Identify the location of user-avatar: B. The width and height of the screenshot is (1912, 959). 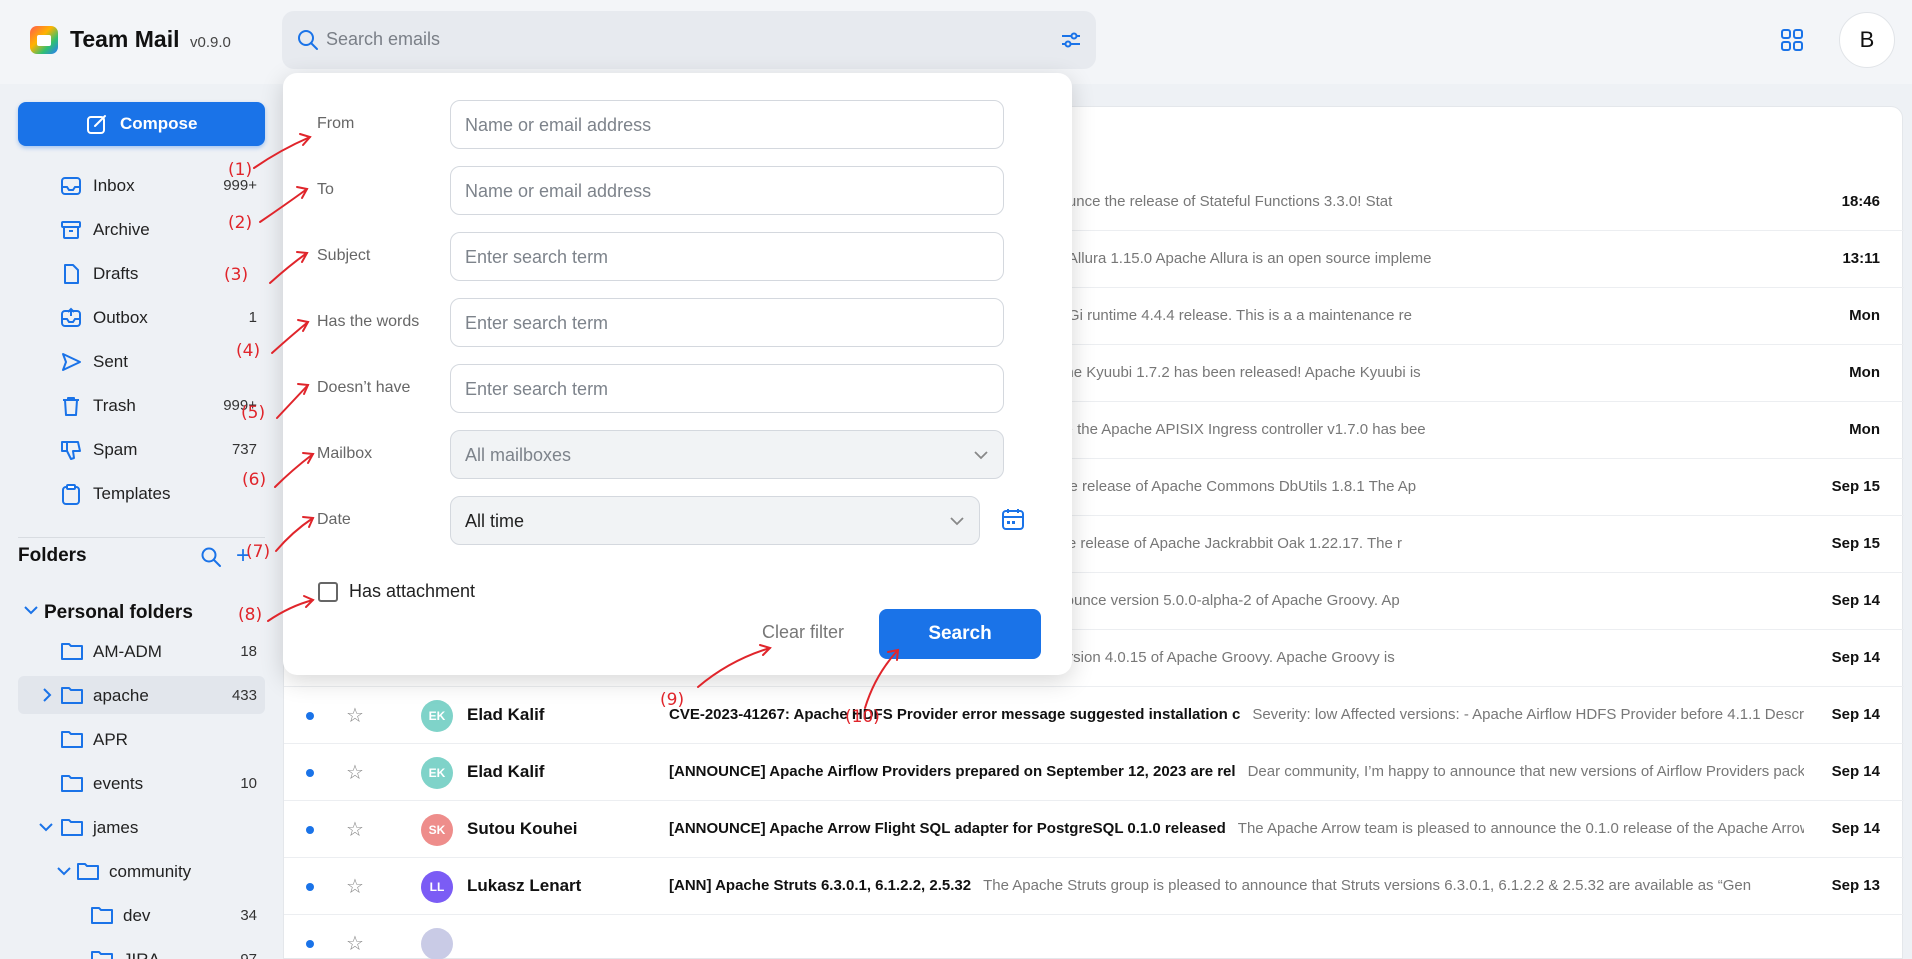
(1867, 40).